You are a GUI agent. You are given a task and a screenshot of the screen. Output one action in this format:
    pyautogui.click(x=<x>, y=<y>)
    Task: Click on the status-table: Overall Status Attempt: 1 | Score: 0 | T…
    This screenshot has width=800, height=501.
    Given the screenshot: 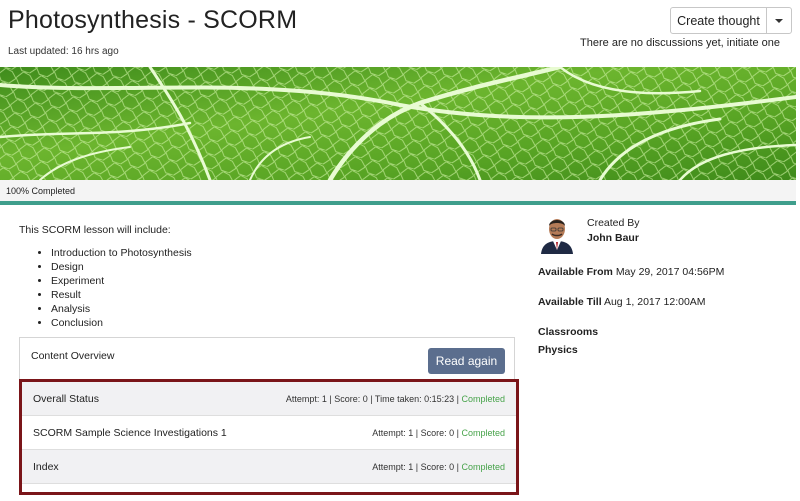 What is the action you would take?
    pyautogui.click(x=269, y=437)
    